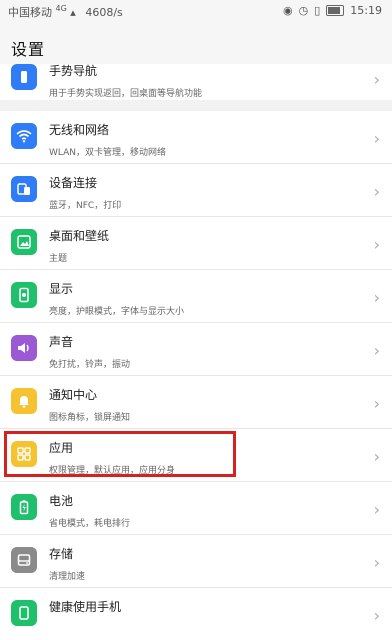 The height and width of the screenshot is (640, 392). Describe the element at coordinates (61, 501) in the screenshot. I see `item-title: 电池` at that location.